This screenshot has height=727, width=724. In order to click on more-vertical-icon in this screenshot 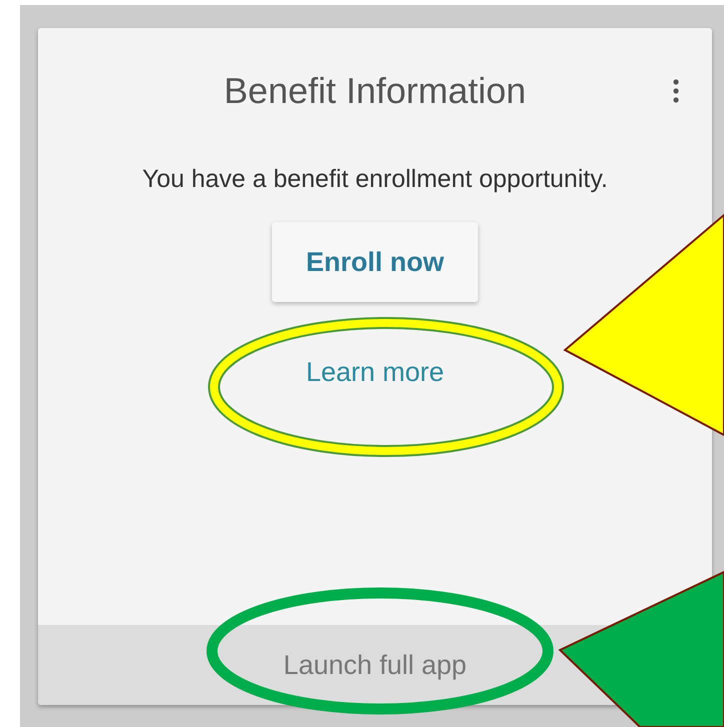, I will do `click(676, 91)`.